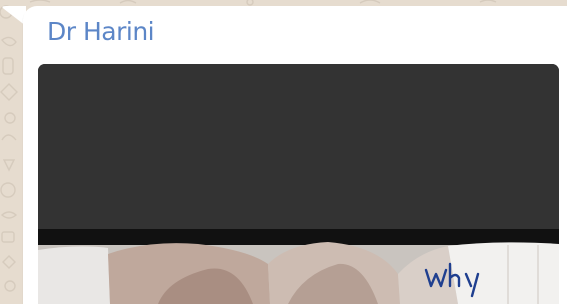 Image resolution: width=567 pixels, height=304 pixels. Describe the element at coordinates (101, 31) in the screenshot. I see `sender-name: Dr Harini` at that location.